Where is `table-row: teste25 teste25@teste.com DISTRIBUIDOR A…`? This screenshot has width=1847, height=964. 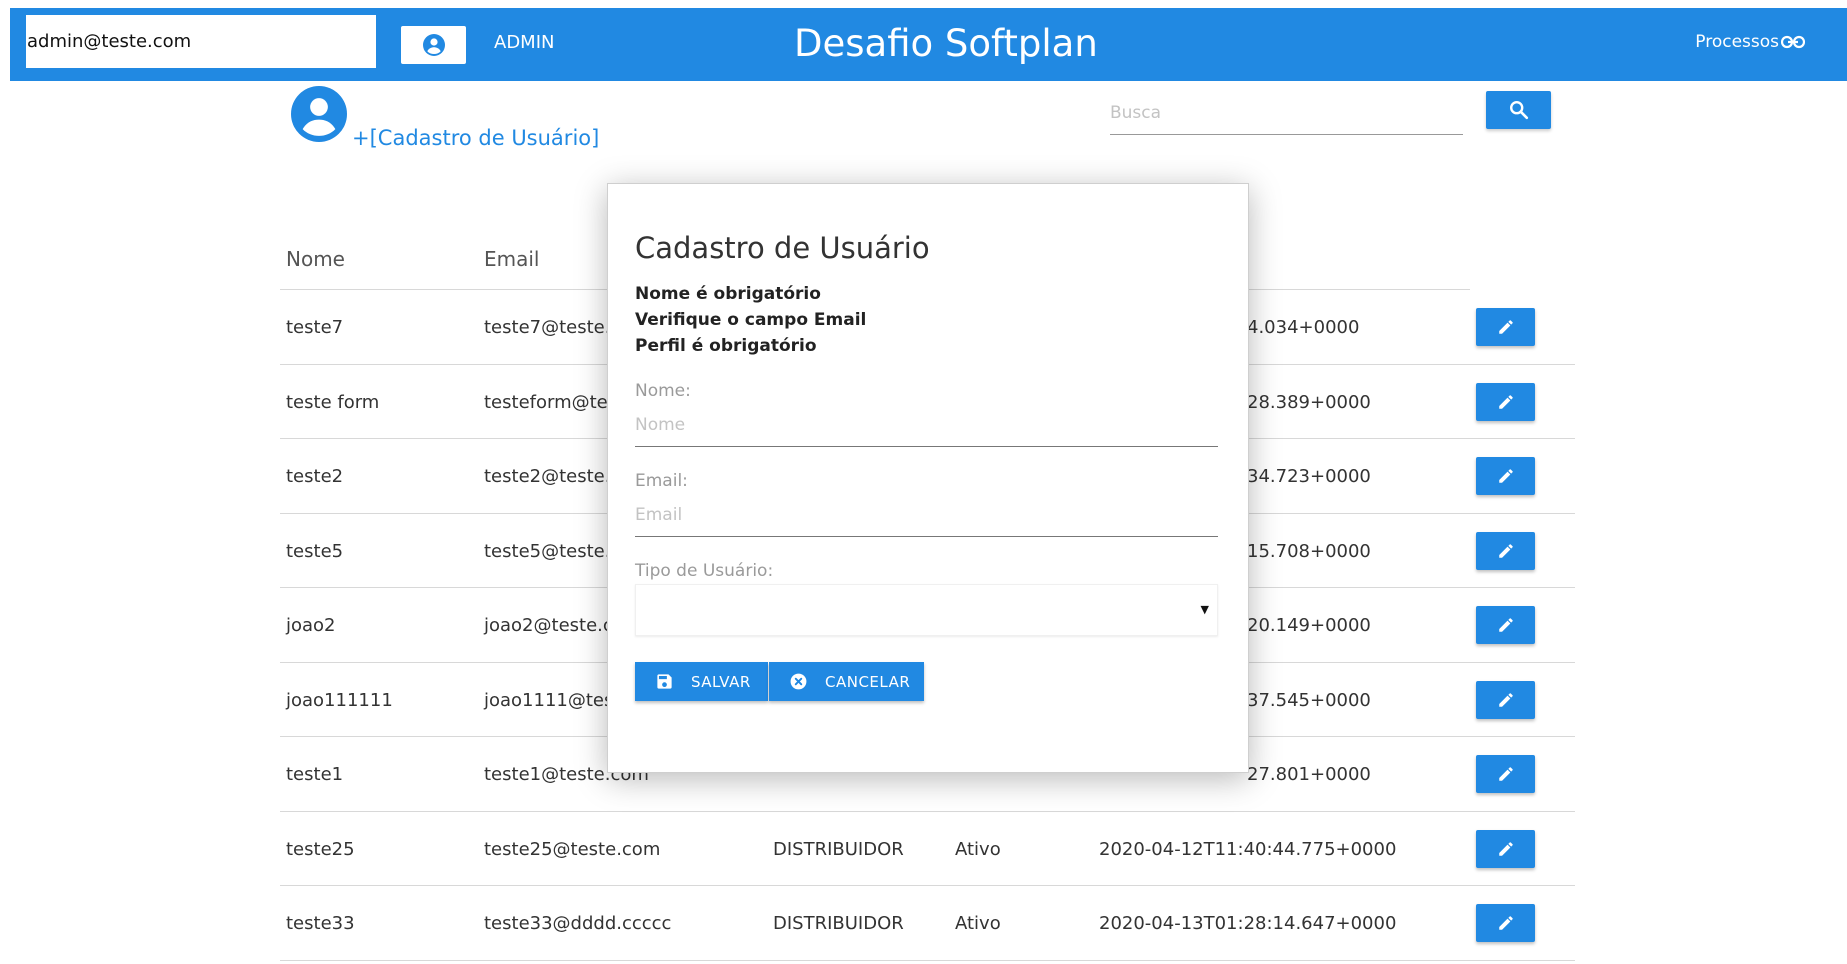 table-row: teste25 teste25@teste.com DISTRIBUIDOR A… is located at coordinates (927, 849).